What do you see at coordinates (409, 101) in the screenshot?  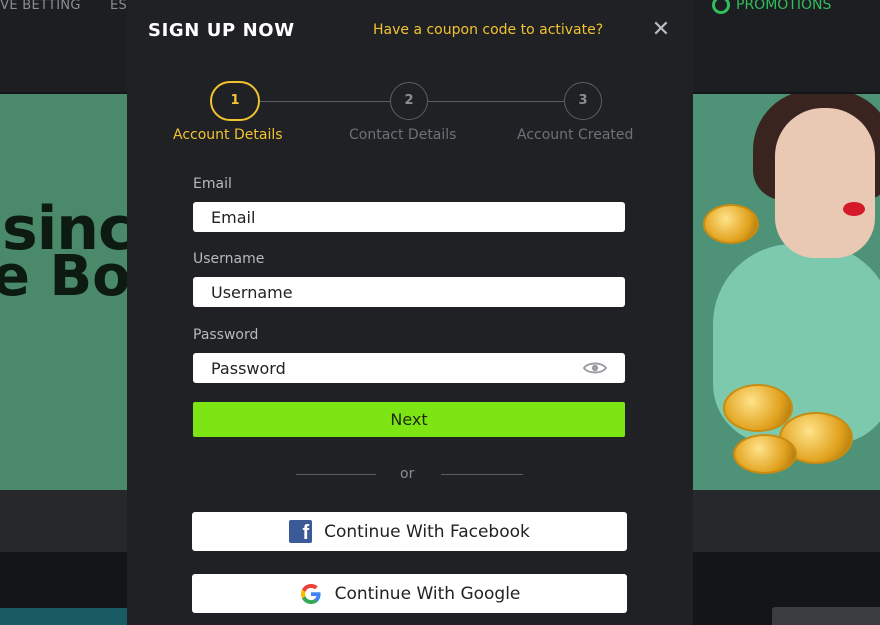 I see `step-2-indicator: 2` at bounding box center [409, 101].